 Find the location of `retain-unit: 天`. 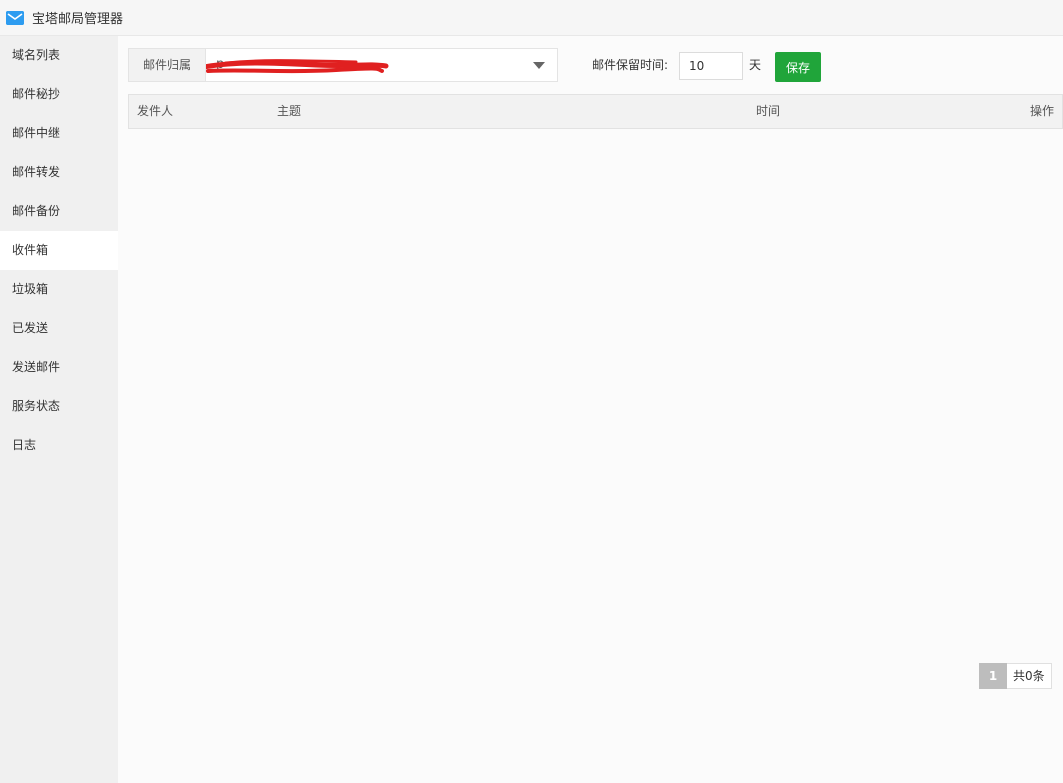

retain-unit: 天 is located at coordinates (755, 65).